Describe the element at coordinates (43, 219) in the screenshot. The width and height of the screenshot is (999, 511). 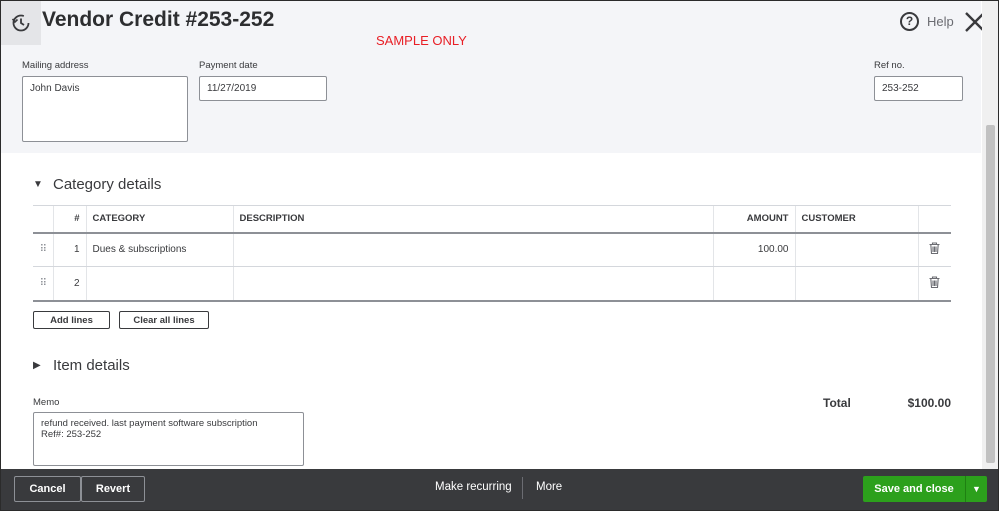
I see `drag-column-header` at that location.